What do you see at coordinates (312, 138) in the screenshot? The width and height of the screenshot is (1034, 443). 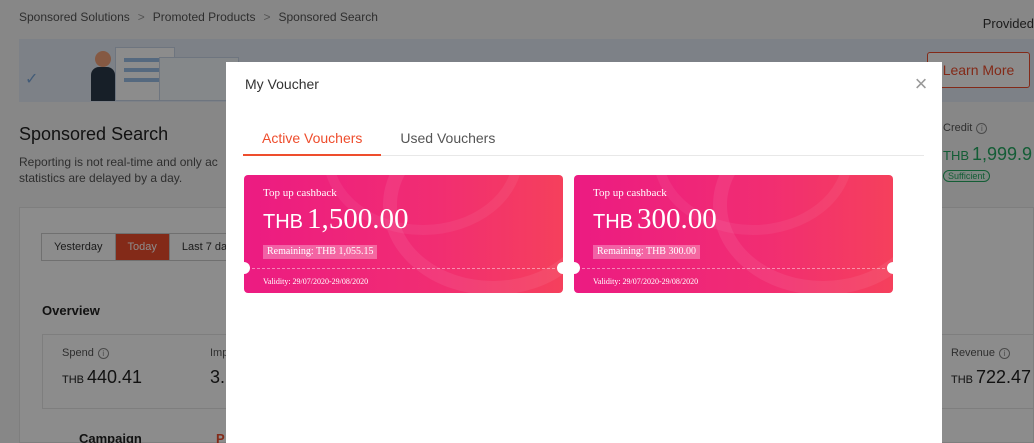 I see `tab-active-vouchers: Active Vouchers` at bounding box center [312, 138].